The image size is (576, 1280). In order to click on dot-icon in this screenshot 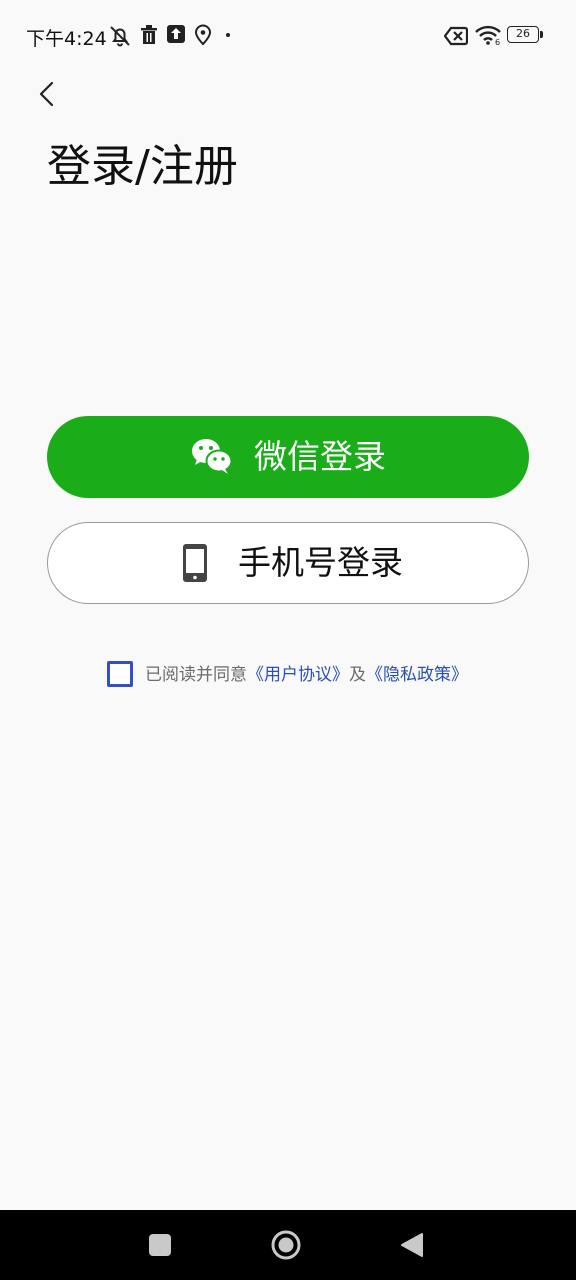, I will do `click(228, 35)`.